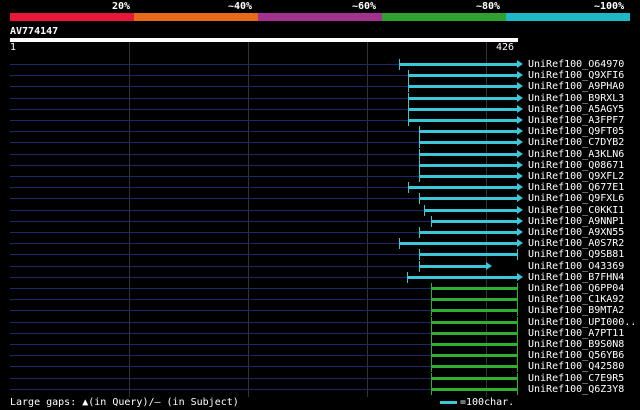 The image size is (640, 410). Describe the element at coordinates (320, 98) in the screenshot. I see `hit-row: UniRef100_B9RXL3` at that location.